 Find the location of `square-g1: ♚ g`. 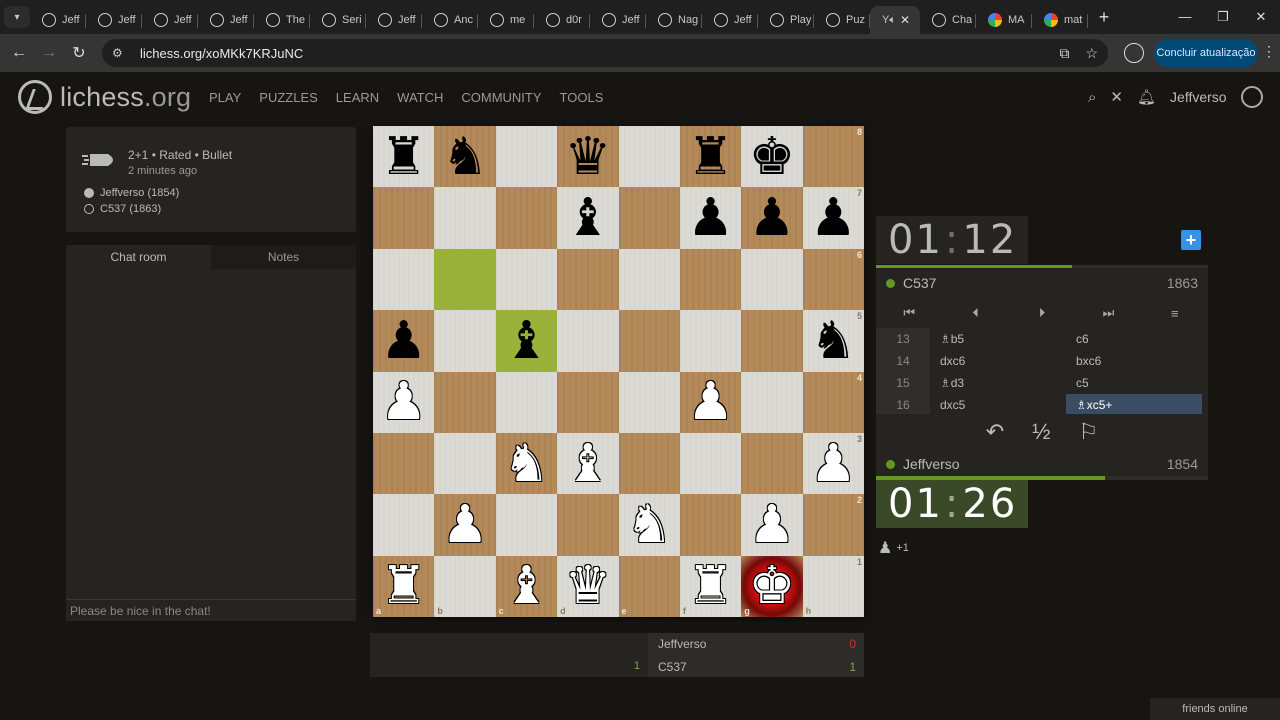

square-g1: ♚ g is located at coordinates (772, 586).